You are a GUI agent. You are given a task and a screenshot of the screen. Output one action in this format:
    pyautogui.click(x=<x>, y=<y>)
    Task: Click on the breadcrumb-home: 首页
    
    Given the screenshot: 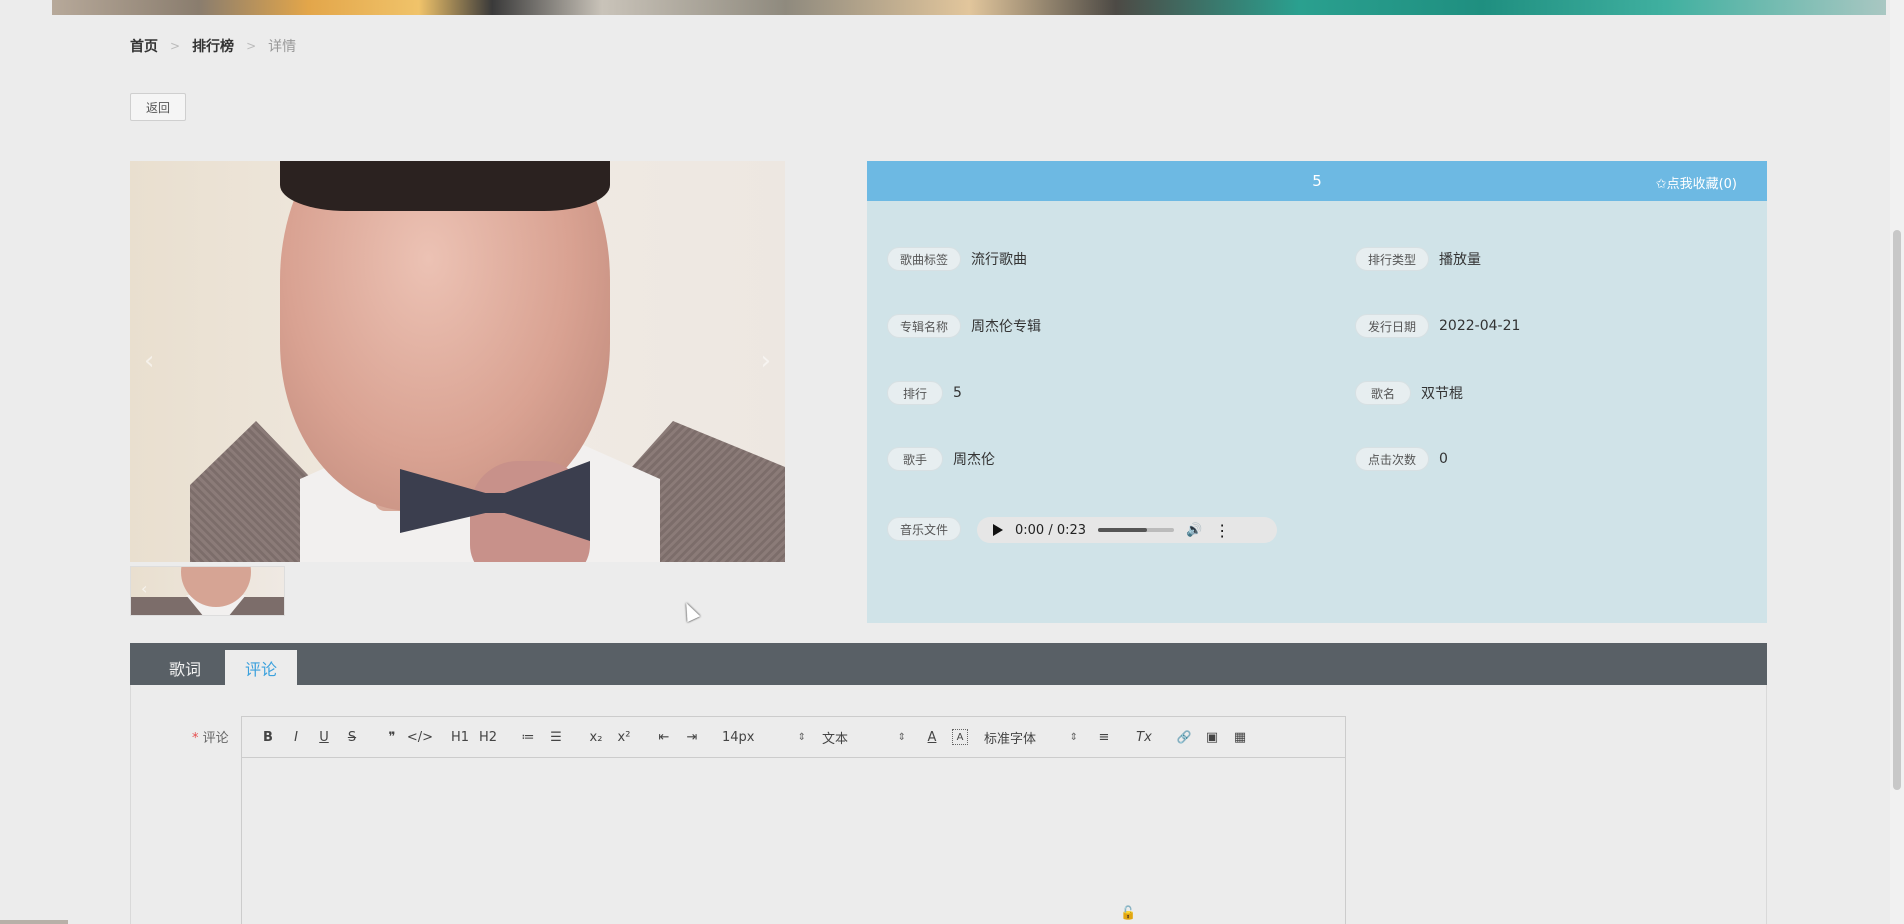 What is the action you would take?
    pyautogui.click(x=144, y=46)
    